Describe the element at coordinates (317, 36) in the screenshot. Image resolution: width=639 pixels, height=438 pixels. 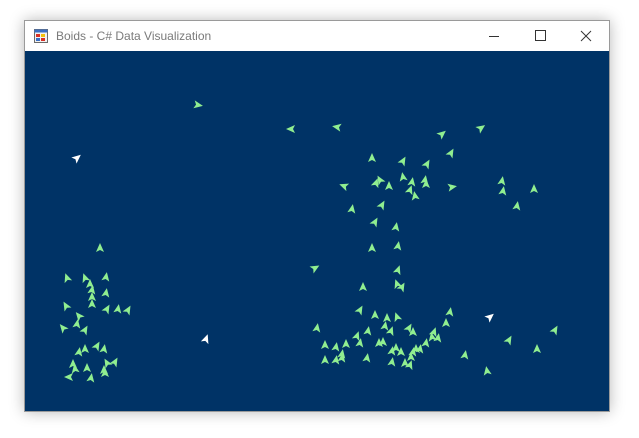
I see `title-bar: Boids - C# Data Visualization` at that location.